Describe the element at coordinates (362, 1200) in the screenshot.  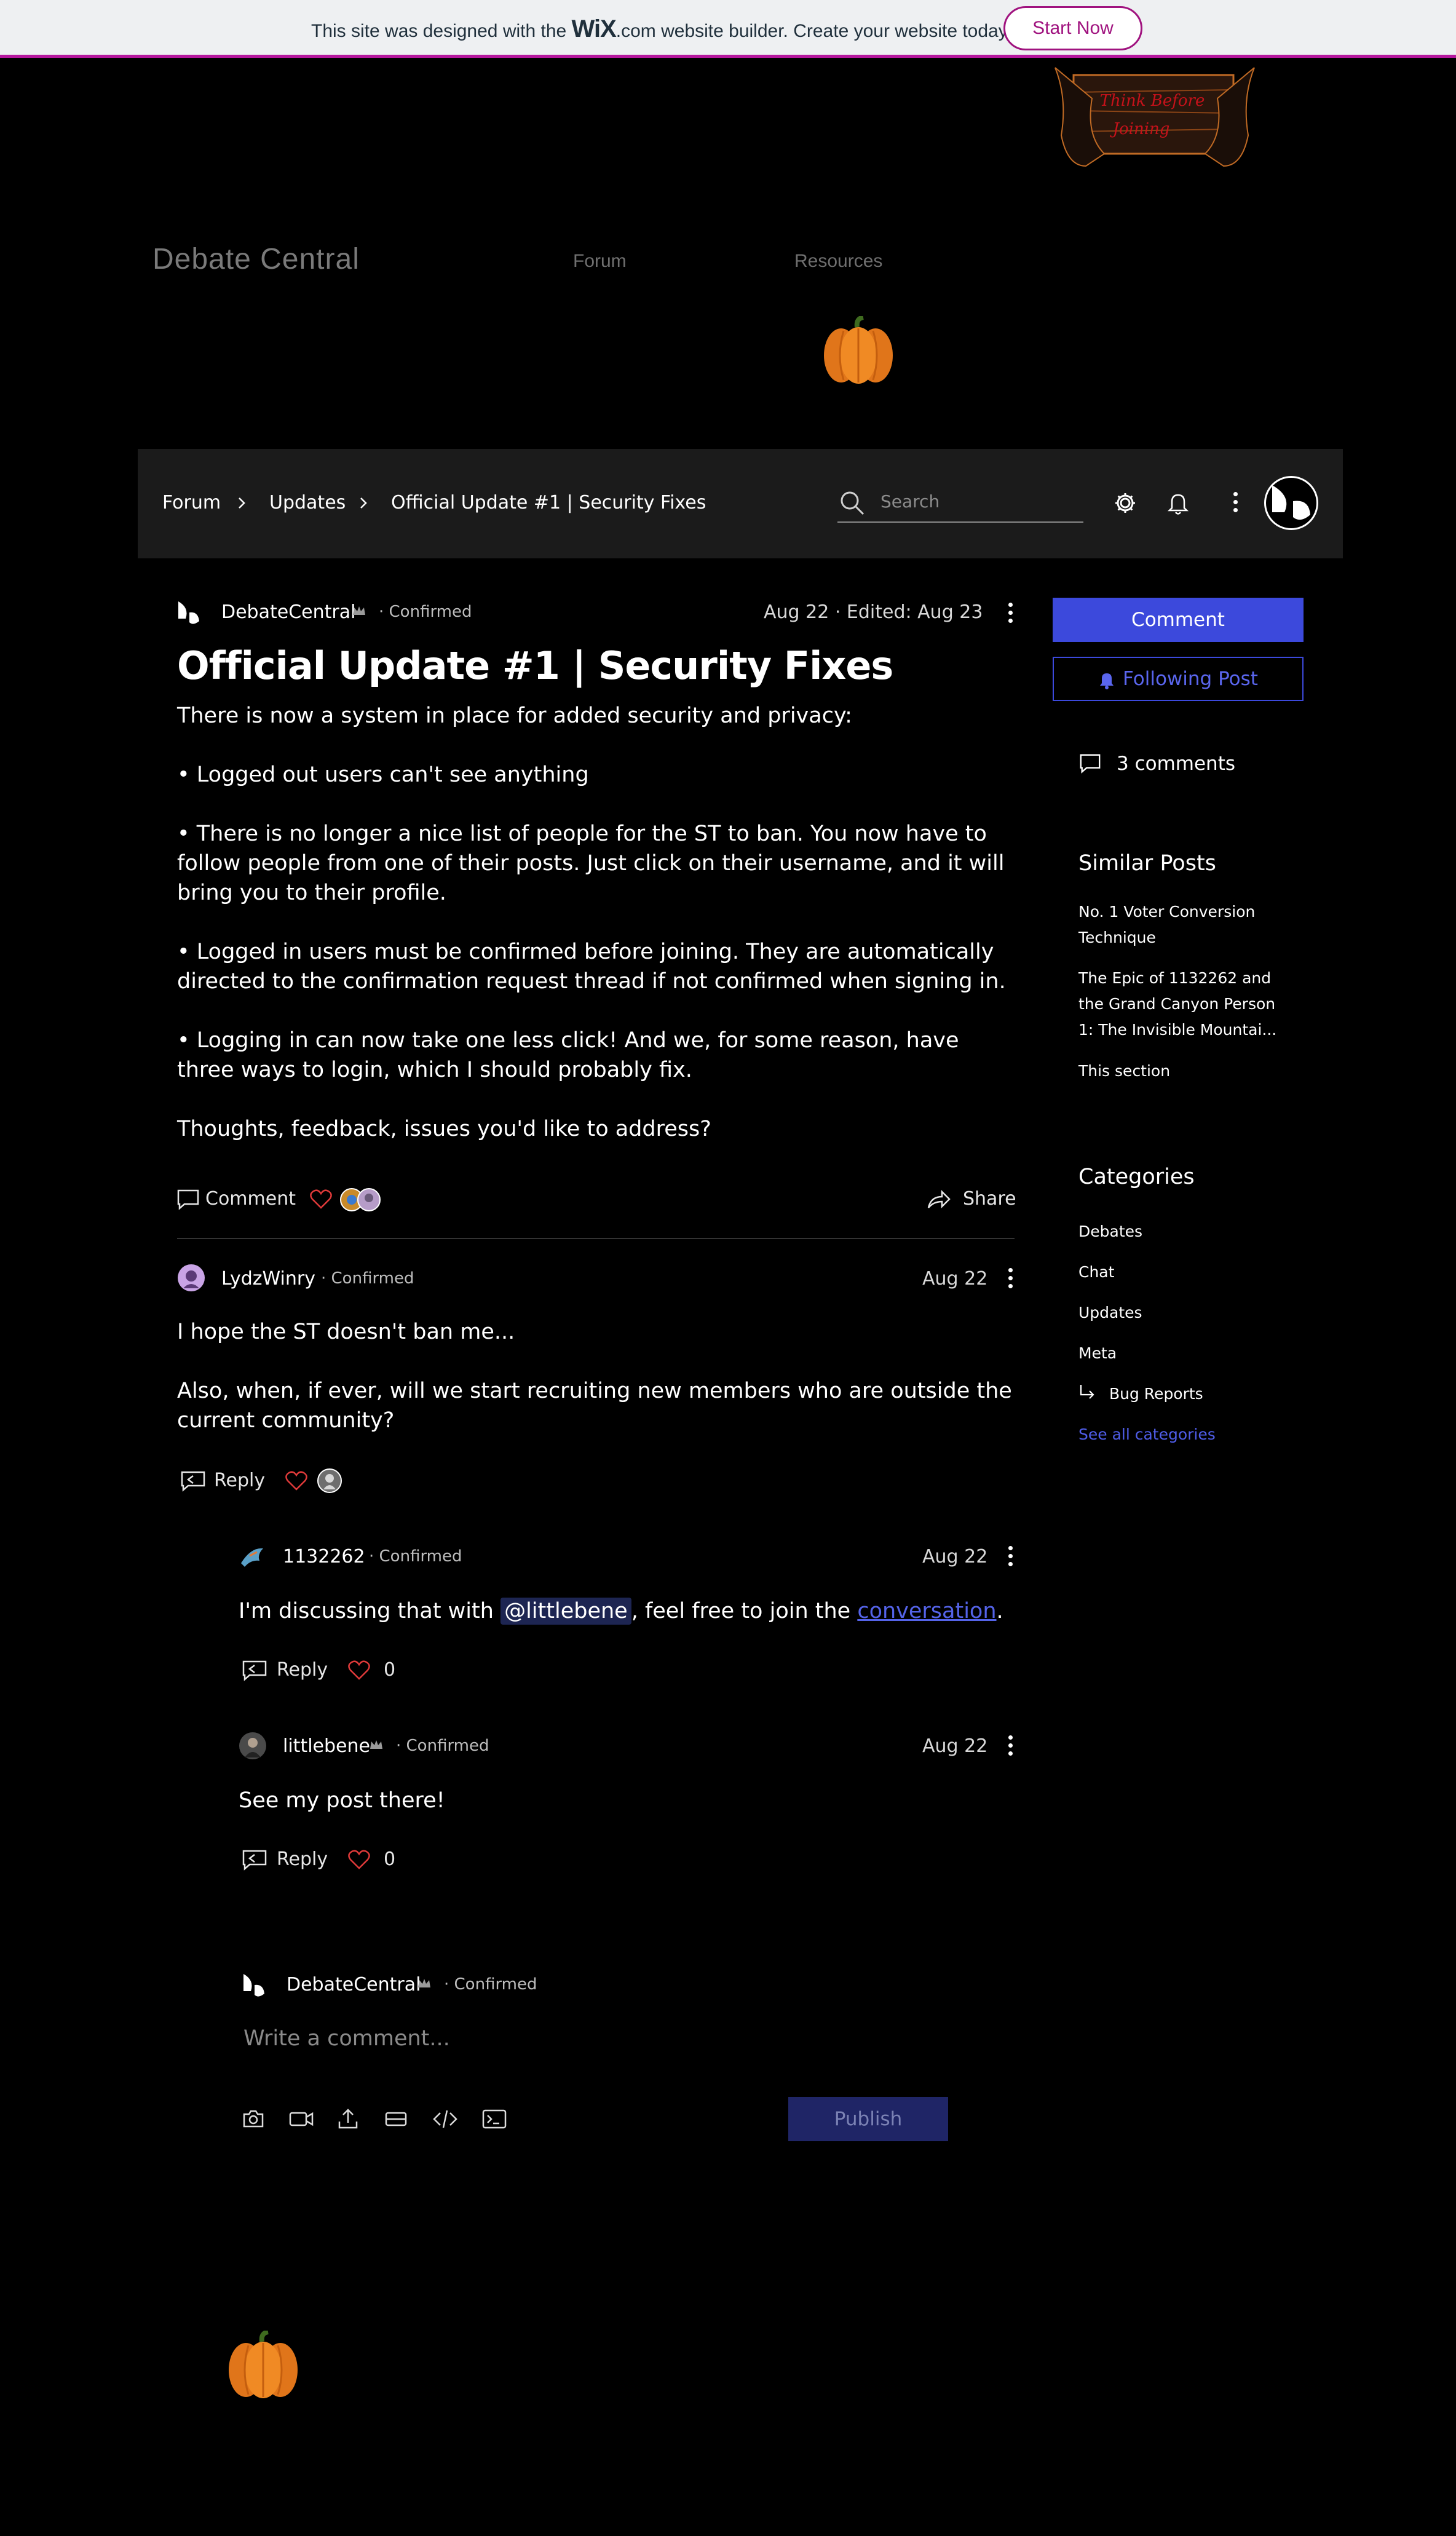
I see `likers-avatars` at that location.